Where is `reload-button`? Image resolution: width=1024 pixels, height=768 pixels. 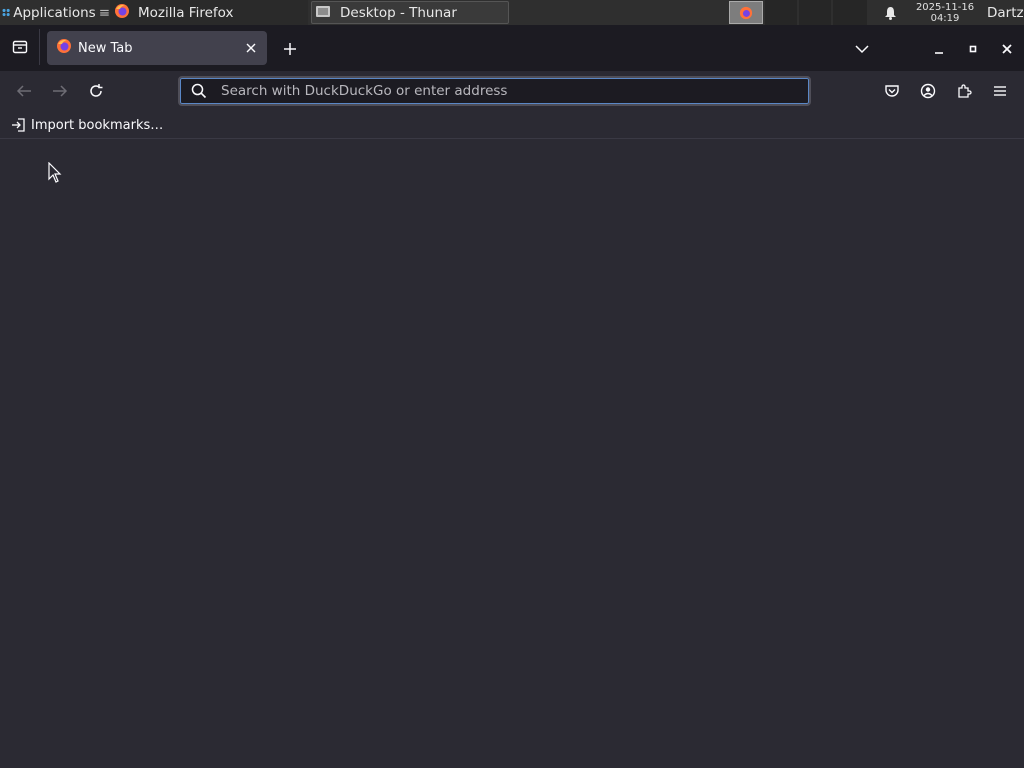
reload-button is located at coordinates (96, 91).